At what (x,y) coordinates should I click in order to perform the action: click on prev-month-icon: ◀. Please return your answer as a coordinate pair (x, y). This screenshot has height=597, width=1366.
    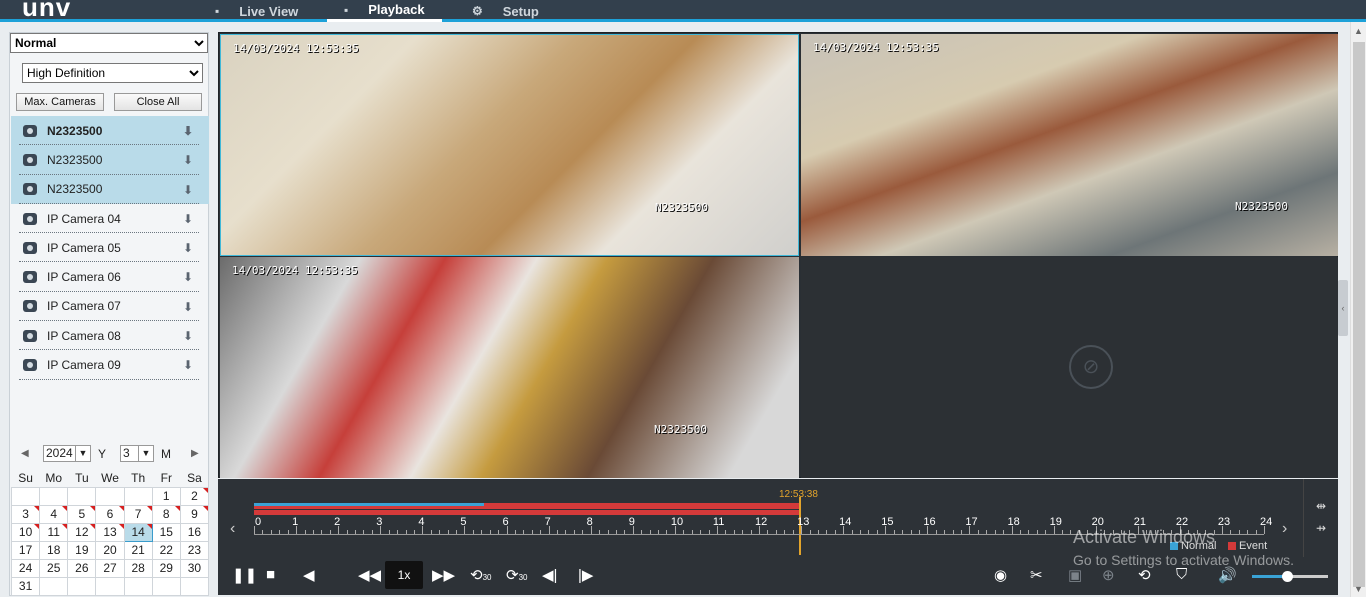
    Looking at the image, I should click on (25, 453).